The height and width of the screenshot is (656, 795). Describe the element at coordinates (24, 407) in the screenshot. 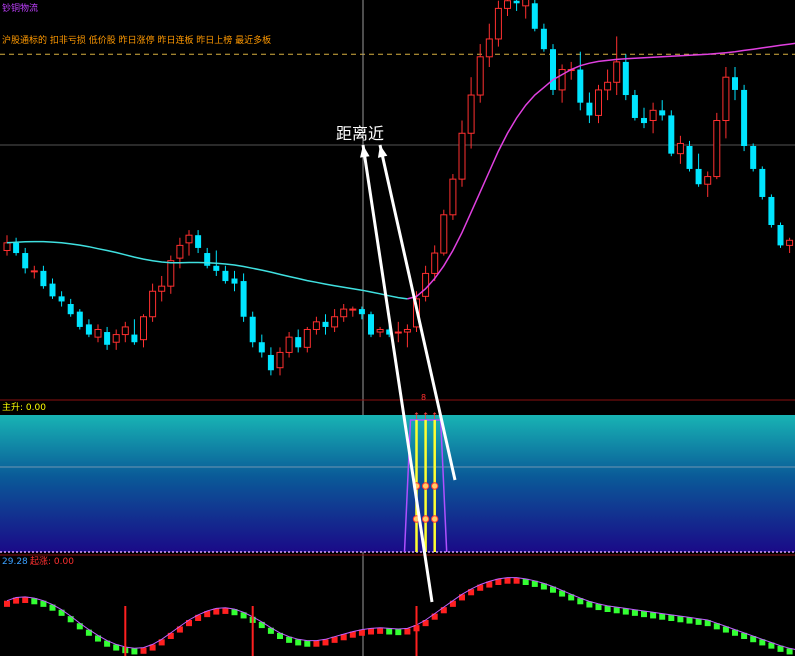

I see `panel2-label: 主升: 0.00` at that location.